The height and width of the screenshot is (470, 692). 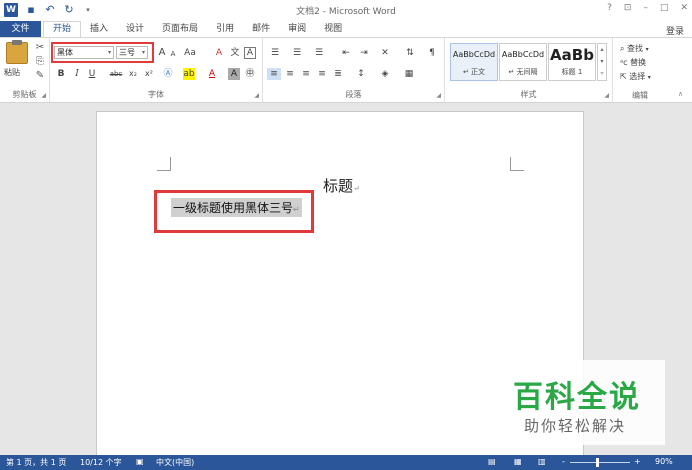 I want to click on read-mode-icon: ▤, so click(x=492, y=461).